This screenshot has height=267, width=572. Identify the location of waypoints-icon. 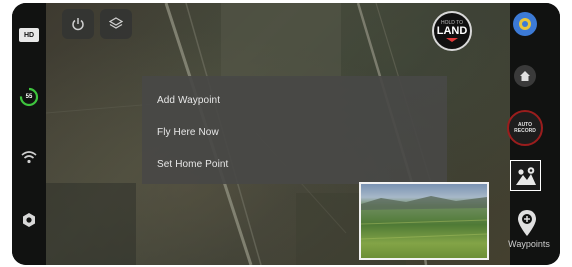
(527, 223).